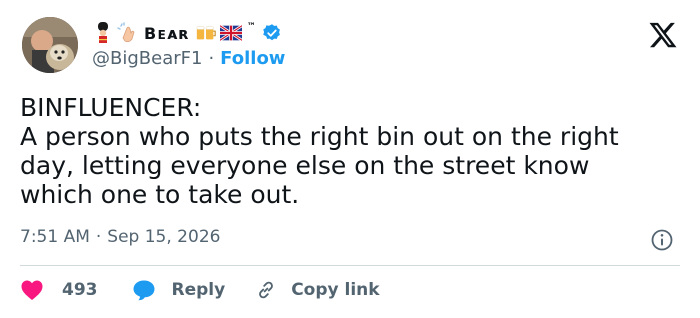 This screenshot has width=700, height=318. What do you see at coordinates (350, 265) in the screenshot?
I see `divider` at bounding box center [350, 265].